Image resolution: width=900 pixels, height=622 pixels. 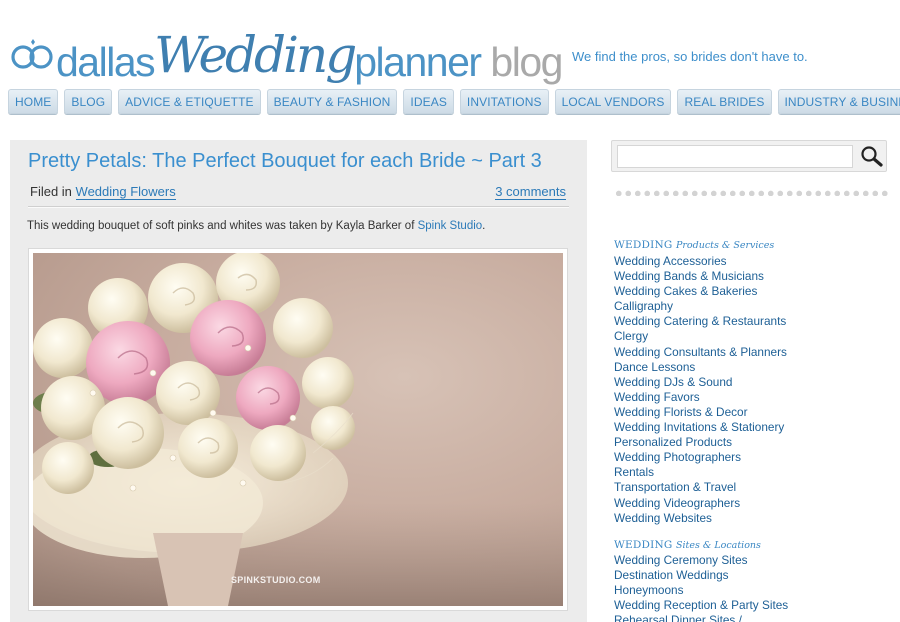 I want to click on list-item: Wedding Cakes & Bakeries, so click(x=700, y=291).